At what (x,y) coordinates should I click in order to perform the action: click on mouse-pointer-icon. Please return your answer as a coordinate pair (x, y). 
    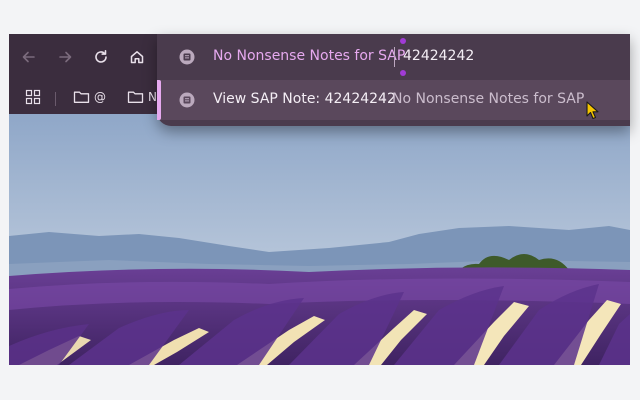
    Looking at the image, I should click on (592, 110).